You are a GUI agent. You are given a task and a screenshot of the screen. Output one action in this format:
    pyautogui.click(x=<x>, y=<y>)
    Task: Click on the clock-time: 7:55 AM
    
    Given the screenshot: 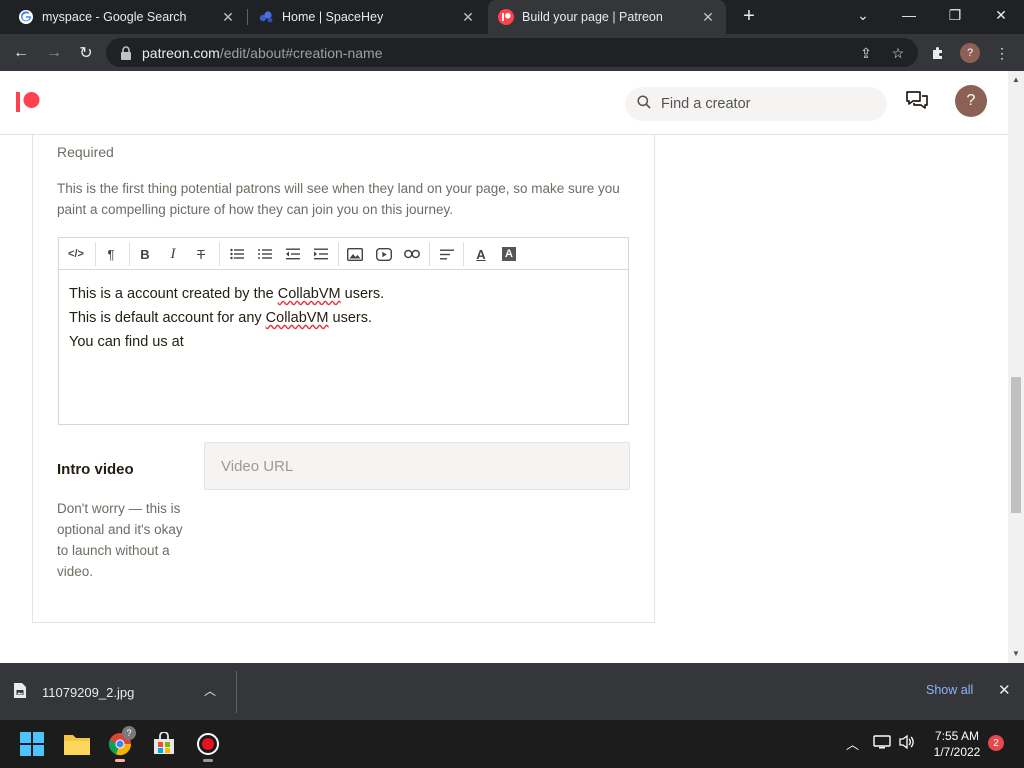 What is the action you would take?
    pyautogui.click(x=957, y=736)
    